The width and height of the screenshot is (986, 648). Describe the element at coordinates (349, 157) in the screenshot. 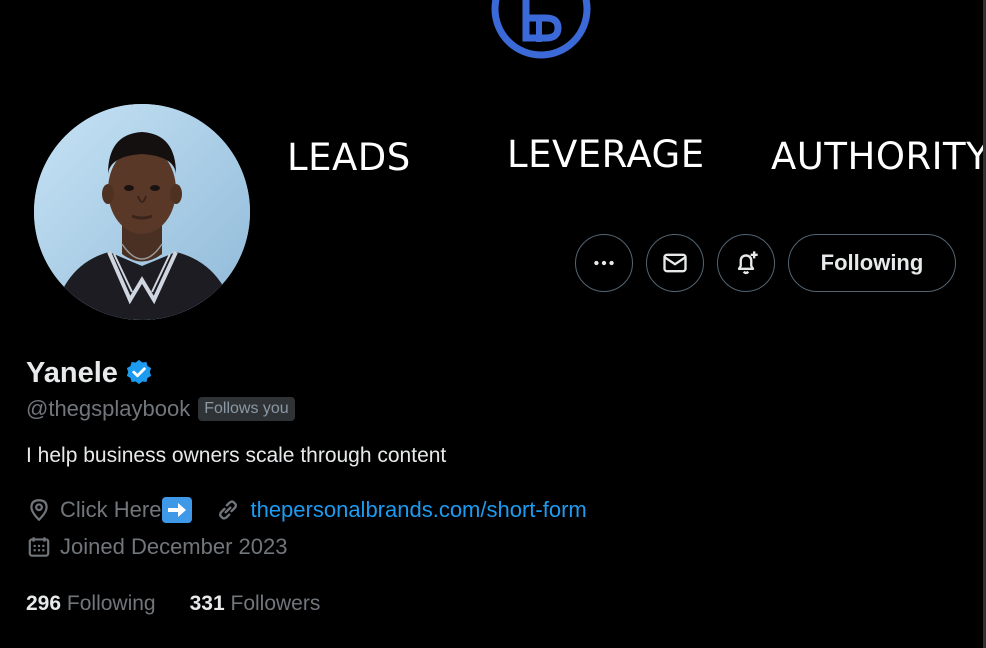

I see `banner-word-leads: LEADS` at that location.